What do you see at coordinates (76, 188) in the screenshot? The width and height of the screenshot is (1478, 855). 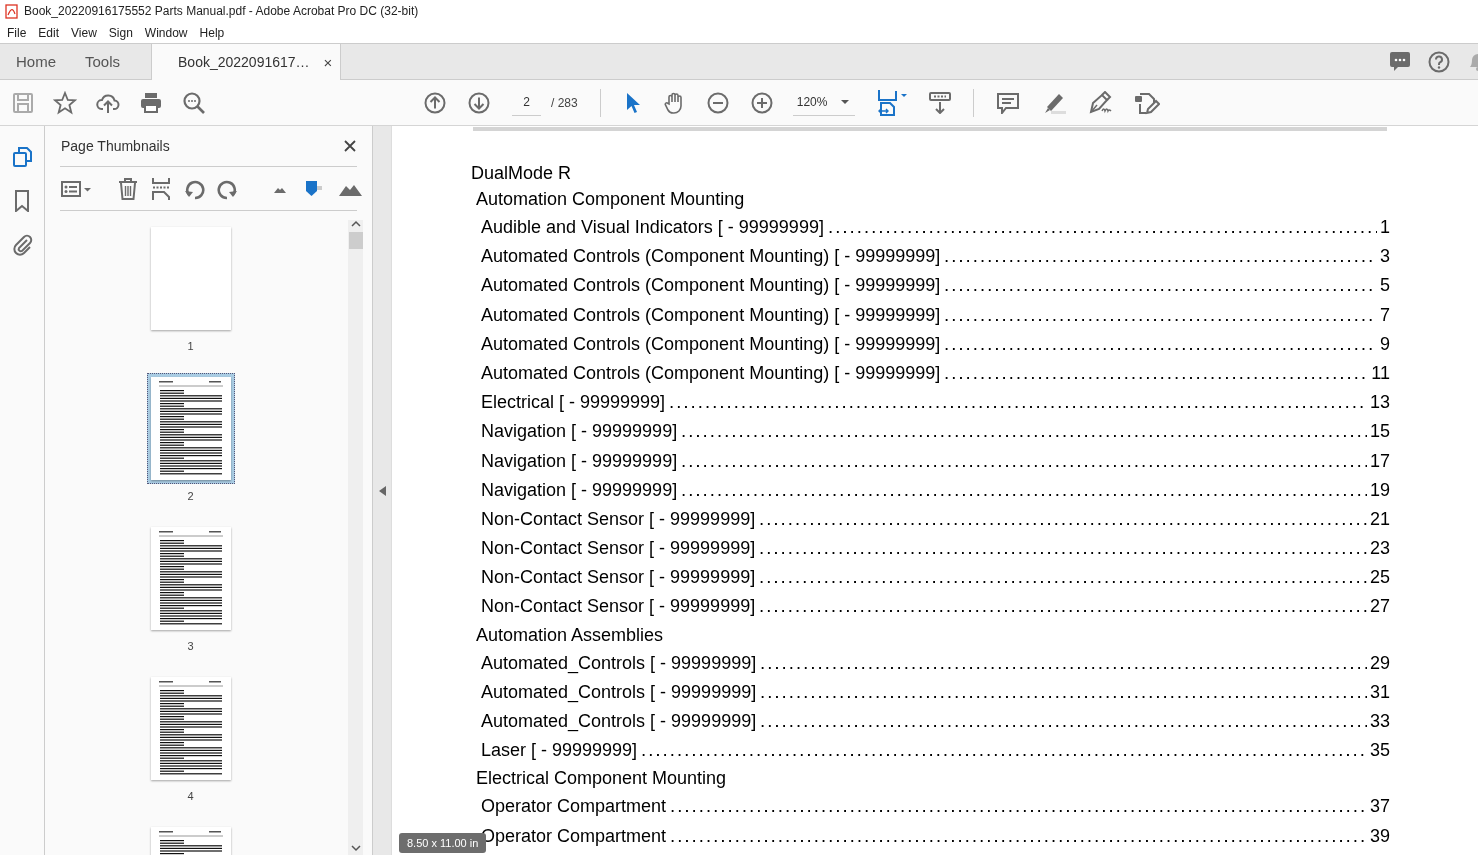 I see `thumbnail-options-icon` at bounding box center [76, 188].